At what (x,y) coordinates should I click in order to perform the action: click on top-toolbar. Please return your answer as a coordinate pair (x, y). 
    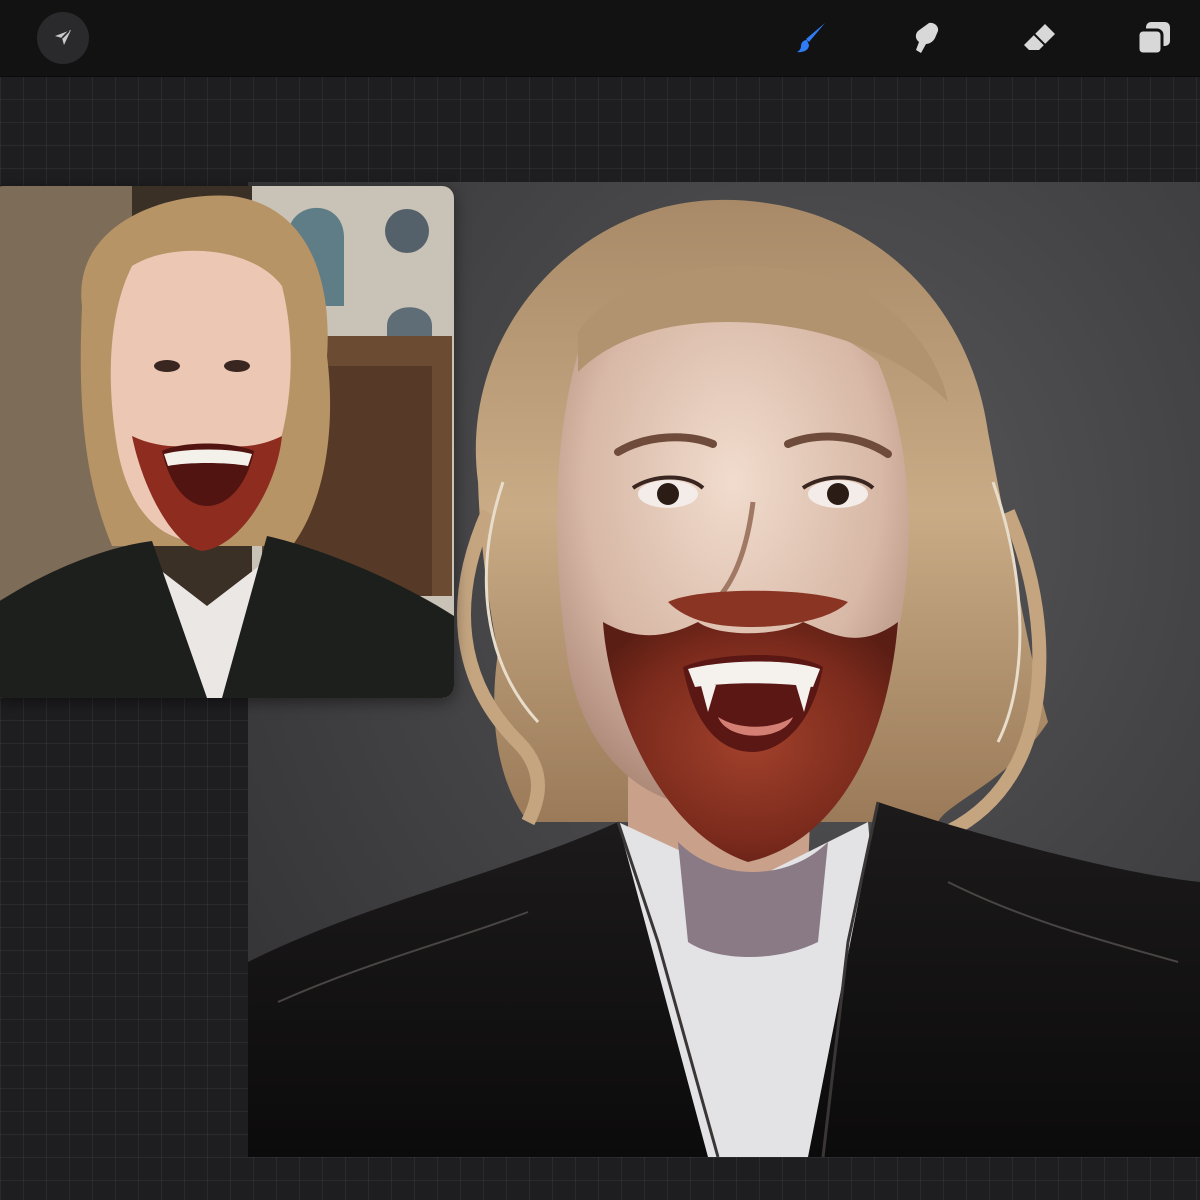
    Looking at the image, I should click on (600, 38).